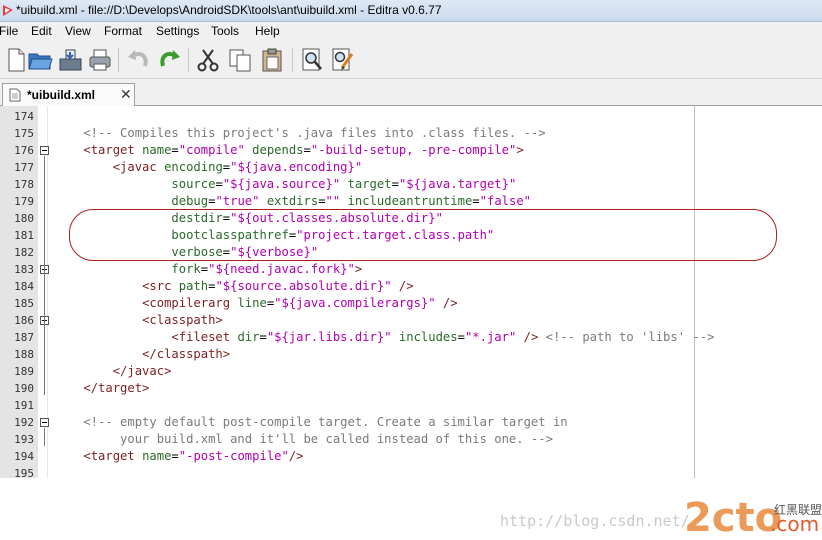 This screenshot has height=540, width=822. I want to click on redo-button, so click(170, 60).